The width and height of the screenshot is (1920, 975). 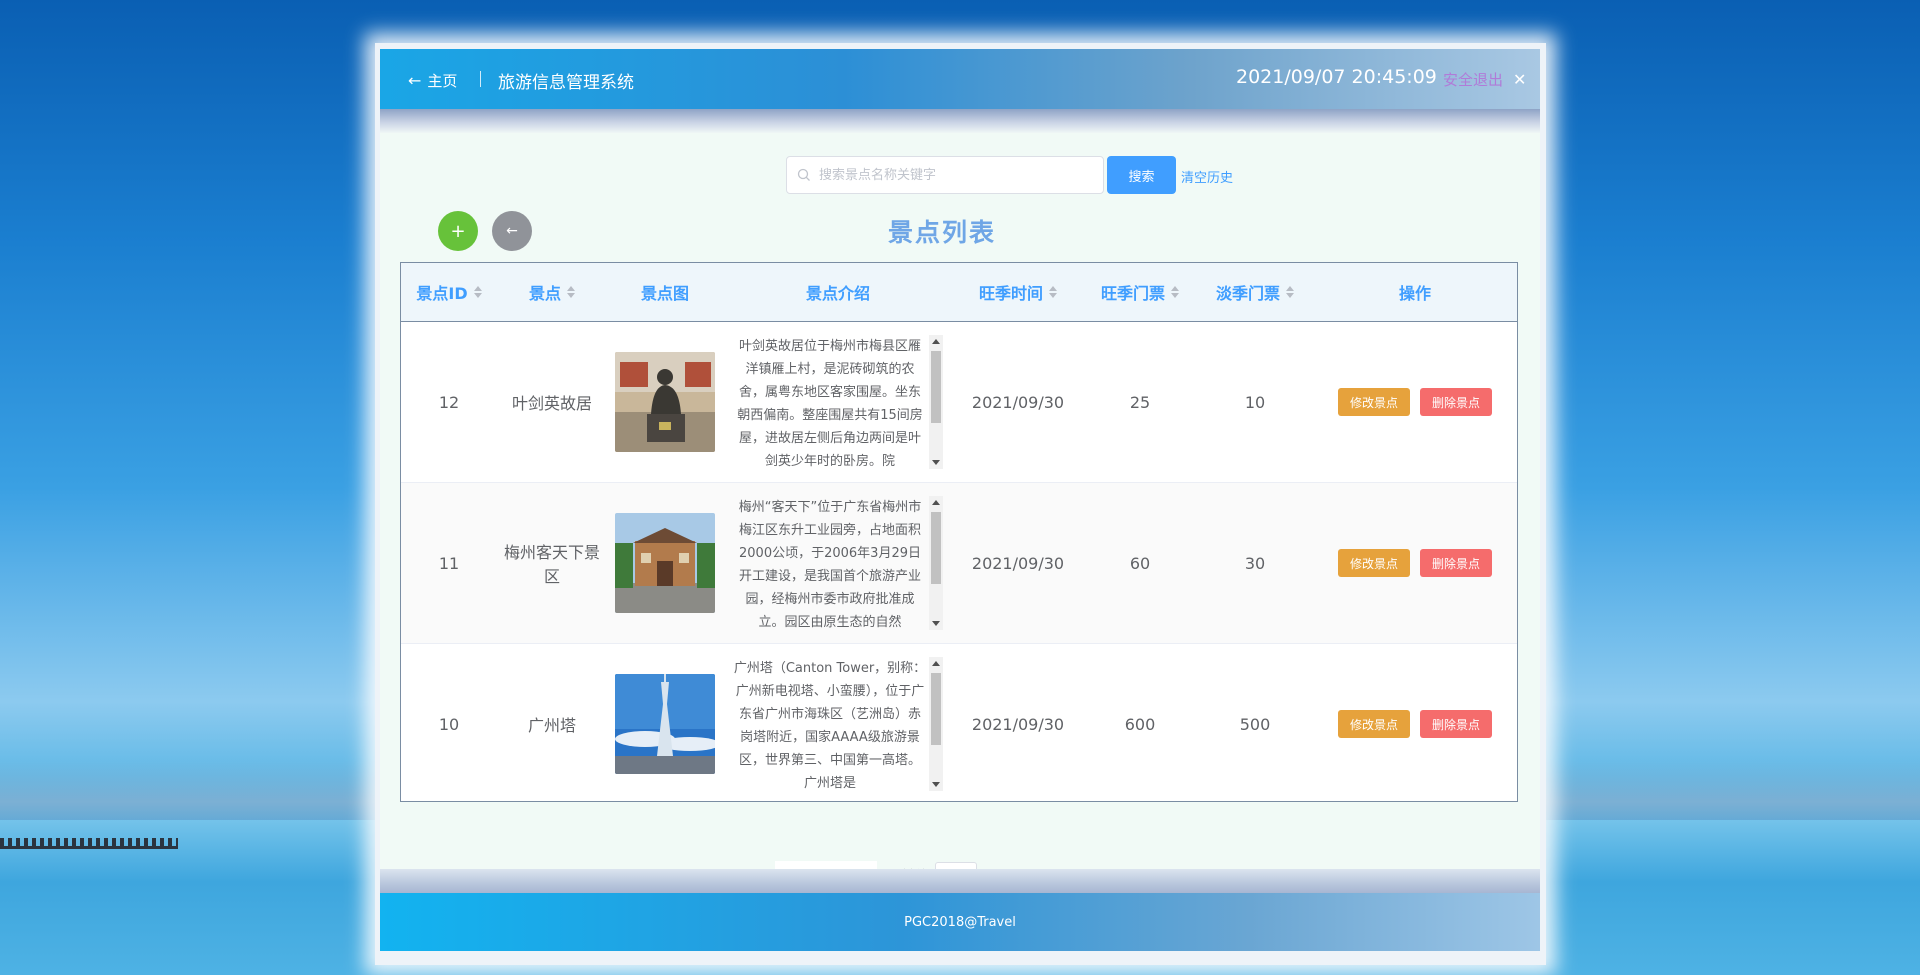 I want to click on clear-history-link: 清空历史, so click(x=1207, y=176).